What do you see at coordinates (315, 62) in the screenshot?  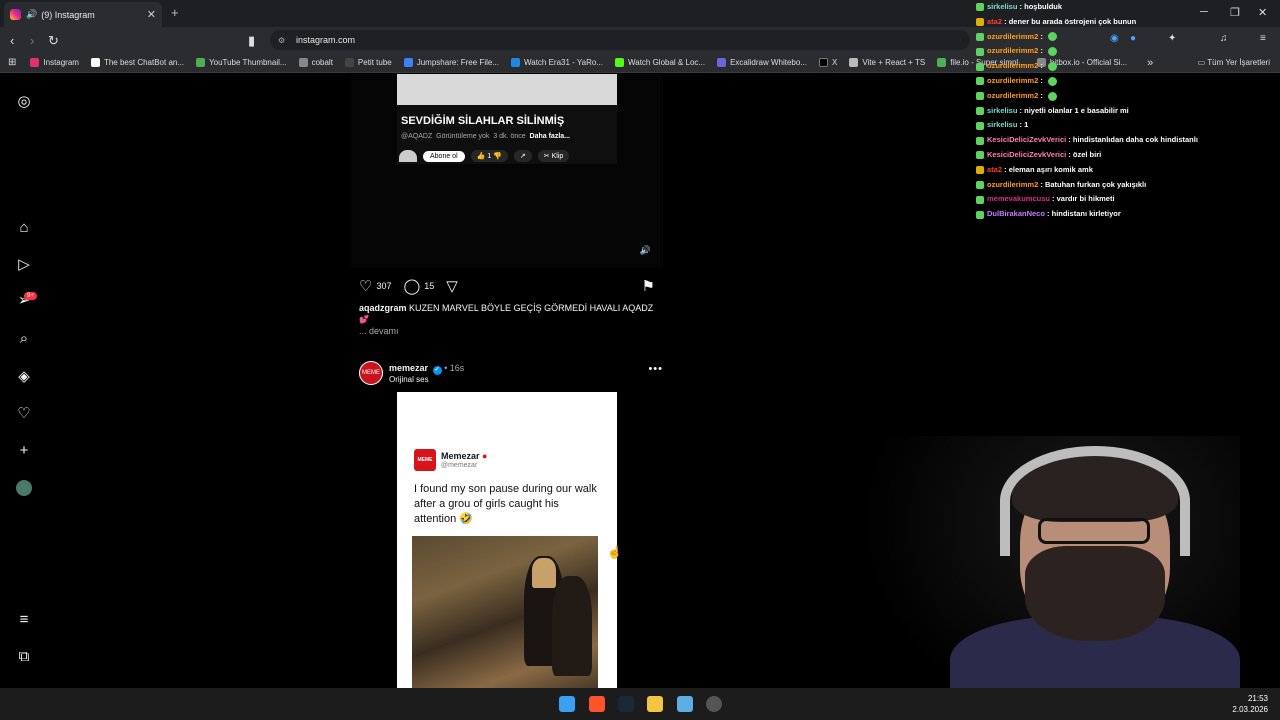 I see `bookmark-item: cobalt` at bounding box center [315, 62].